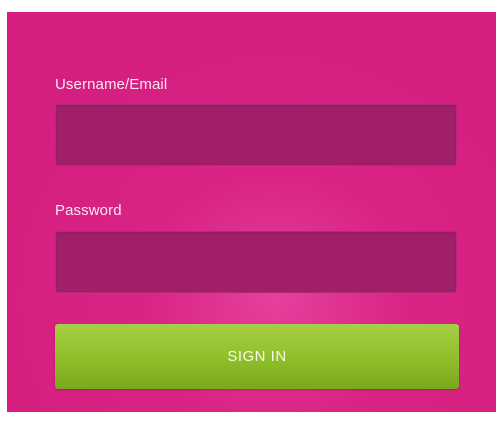 Image resolution: width=503 pixels, height=439 pixels. What do you see at coordinates (256, 262) in the screenshot?
I see `password-input` at bounding box center [256, 262].